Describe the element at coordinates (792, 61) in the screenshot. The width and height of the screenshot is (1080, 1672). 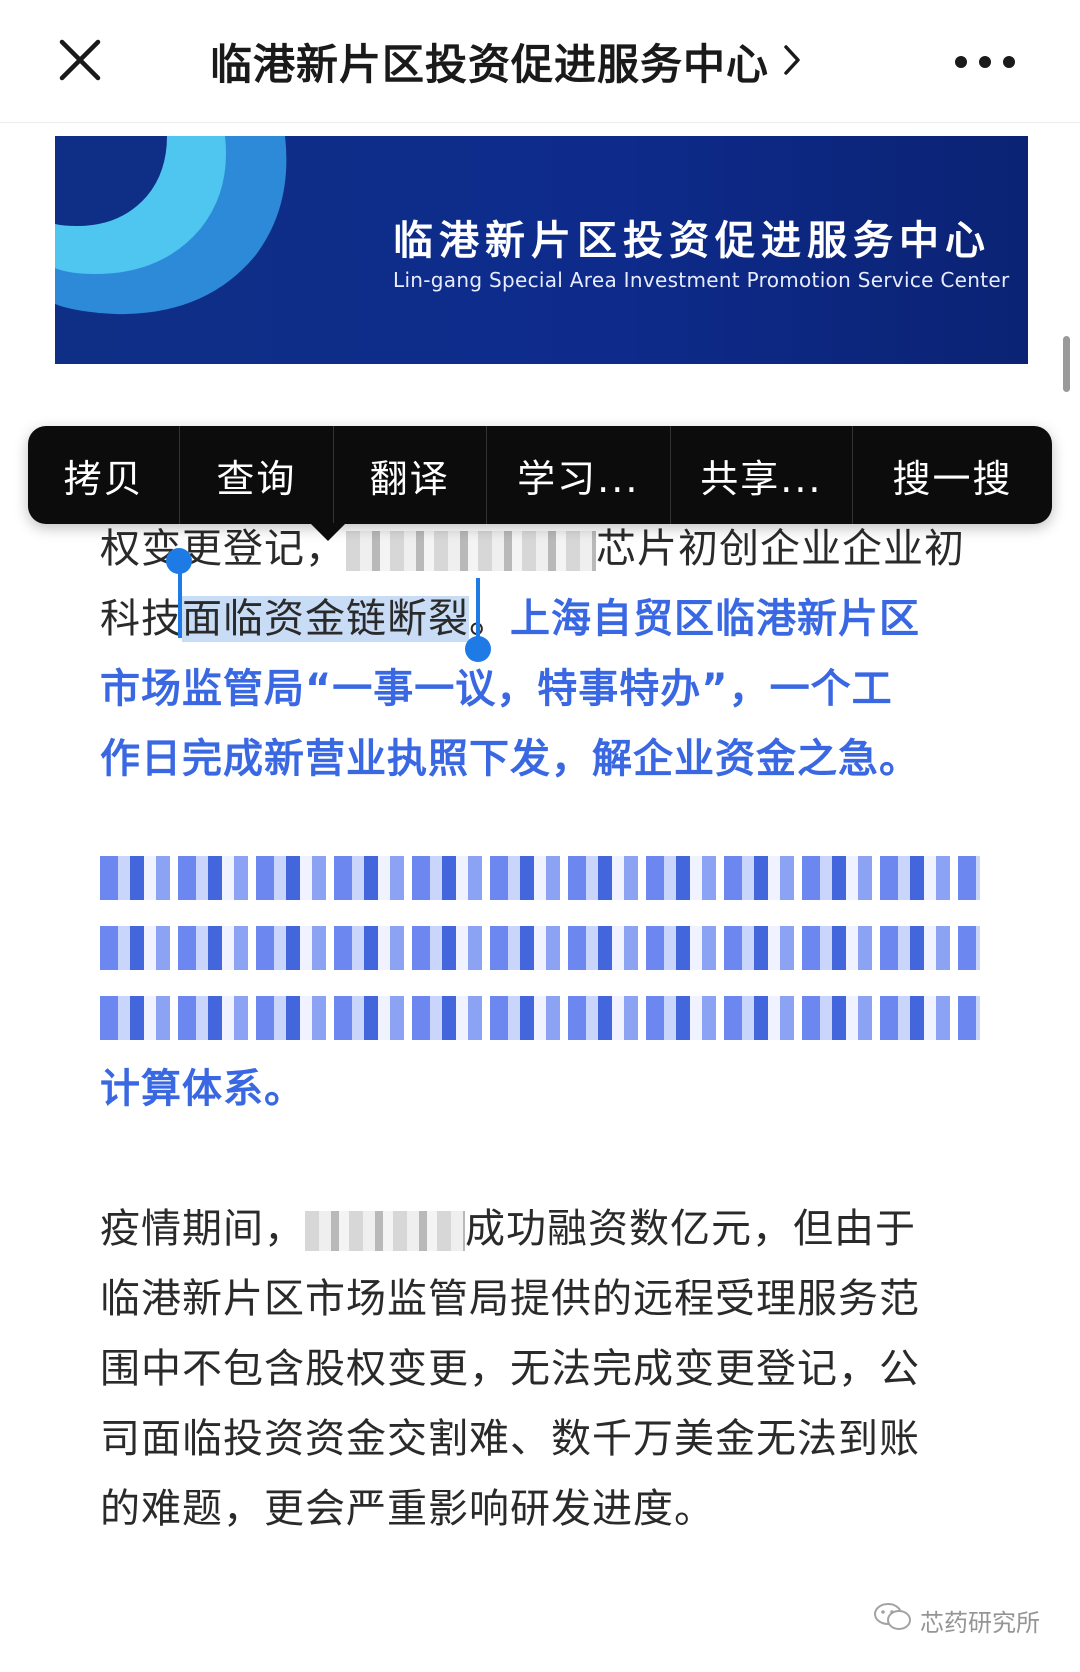
I see `chevron-right-icon` at that location.